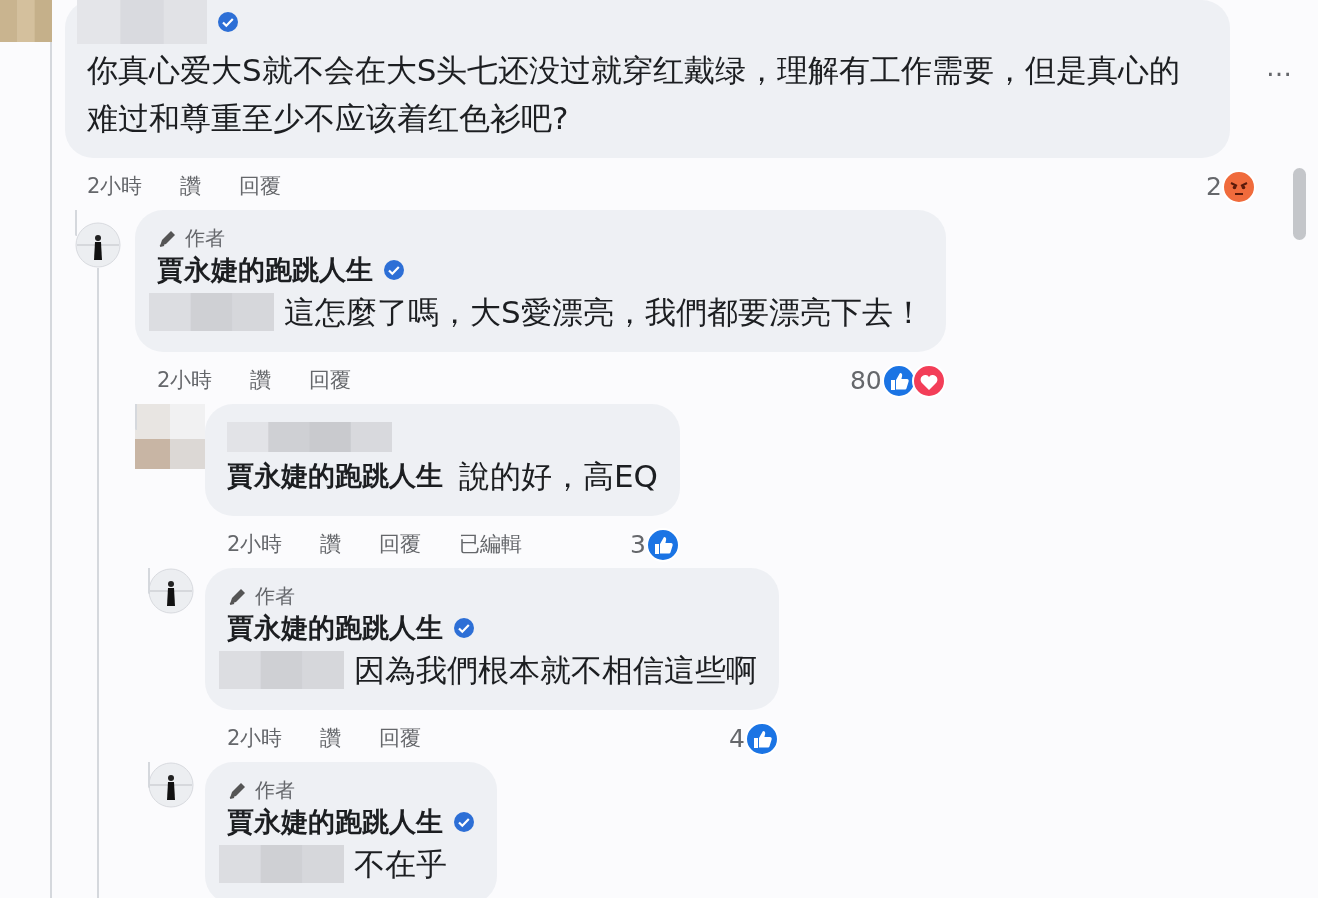 This screenshot has height=898, width=1318. What do you see at coordinates (865, 381) in the screenshot?
I see `reaction-count: 80` at bounding box center [865, 381].